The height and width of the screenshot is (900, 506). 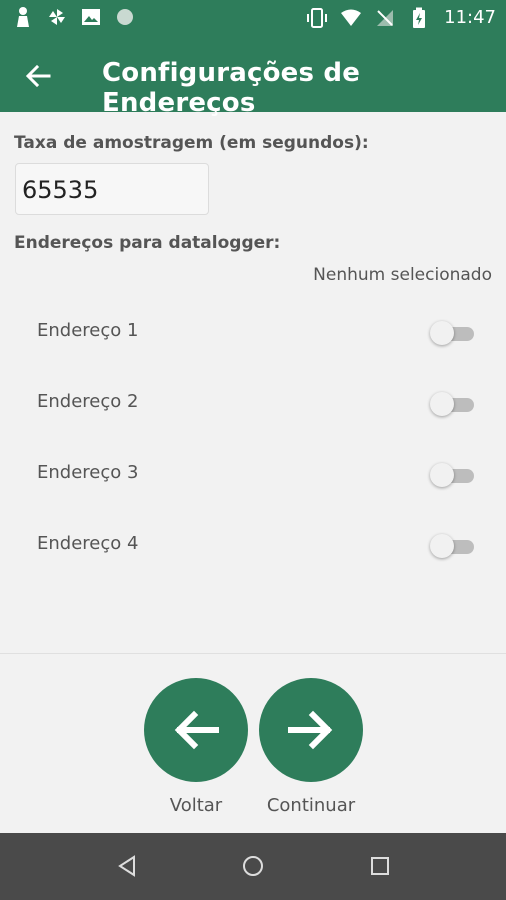 I want to click on circle-home-icon, so click(x=253, y=866).